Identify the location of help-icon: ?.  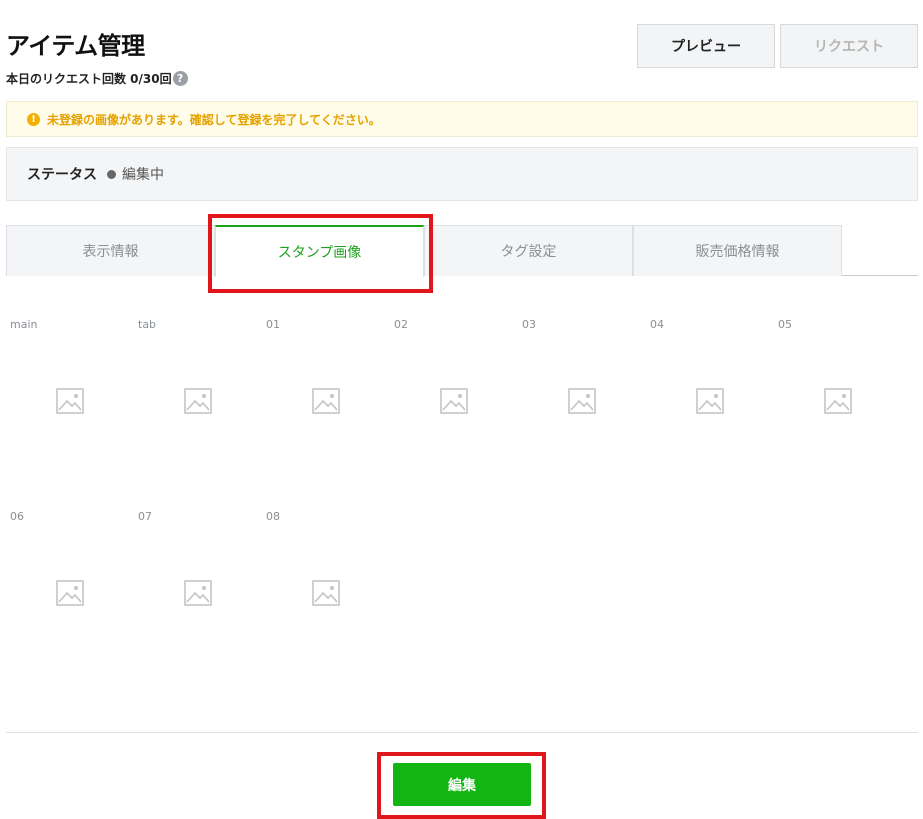
(180, 78).